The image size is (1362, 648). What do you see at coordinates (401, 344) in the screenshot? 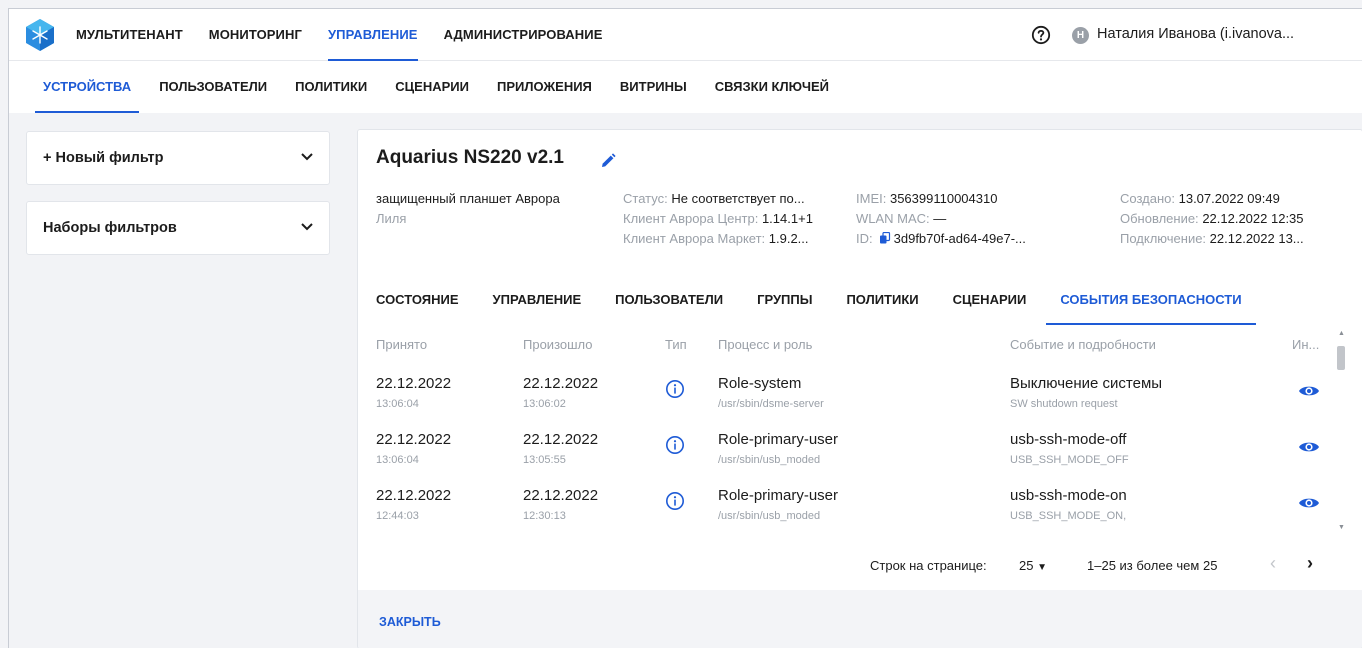
I see `col-received: Принято` at bounding box center [401, 344].